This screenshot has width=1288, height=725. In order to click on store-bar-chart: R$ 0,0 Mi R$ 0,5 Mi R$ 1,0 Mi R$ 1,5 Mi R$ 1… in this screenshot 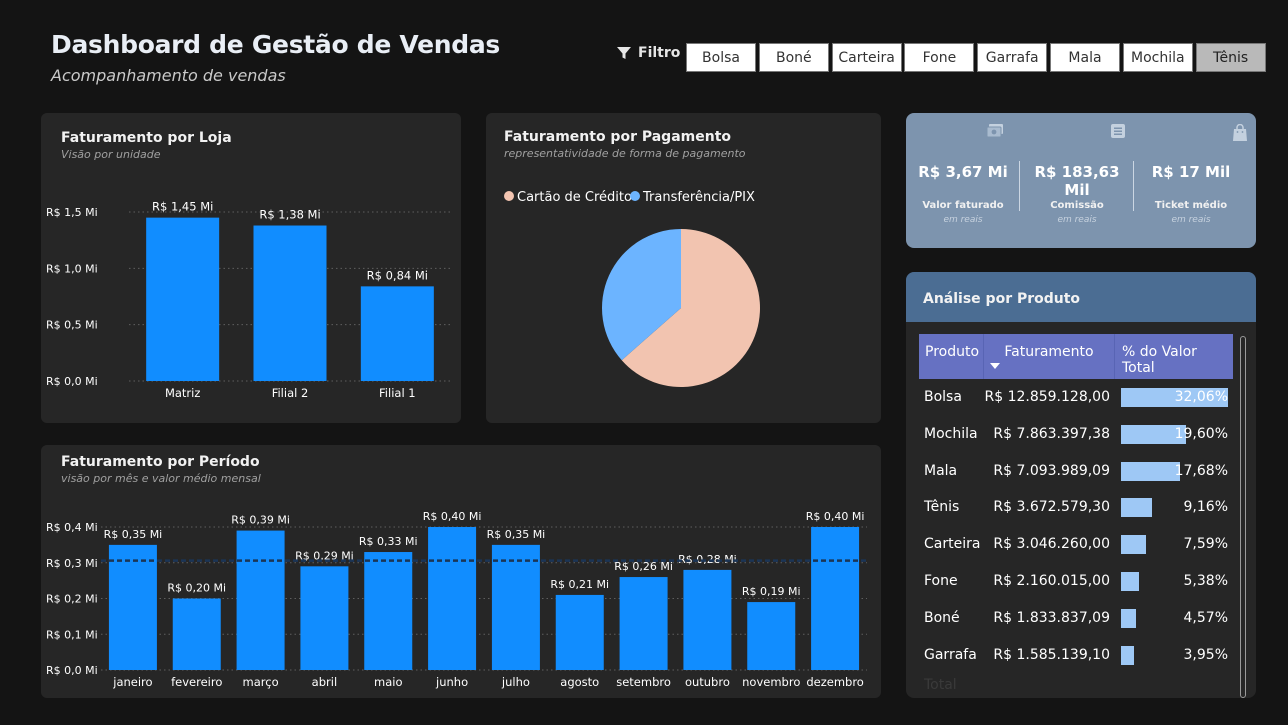, I will do `click(248, 300)`.